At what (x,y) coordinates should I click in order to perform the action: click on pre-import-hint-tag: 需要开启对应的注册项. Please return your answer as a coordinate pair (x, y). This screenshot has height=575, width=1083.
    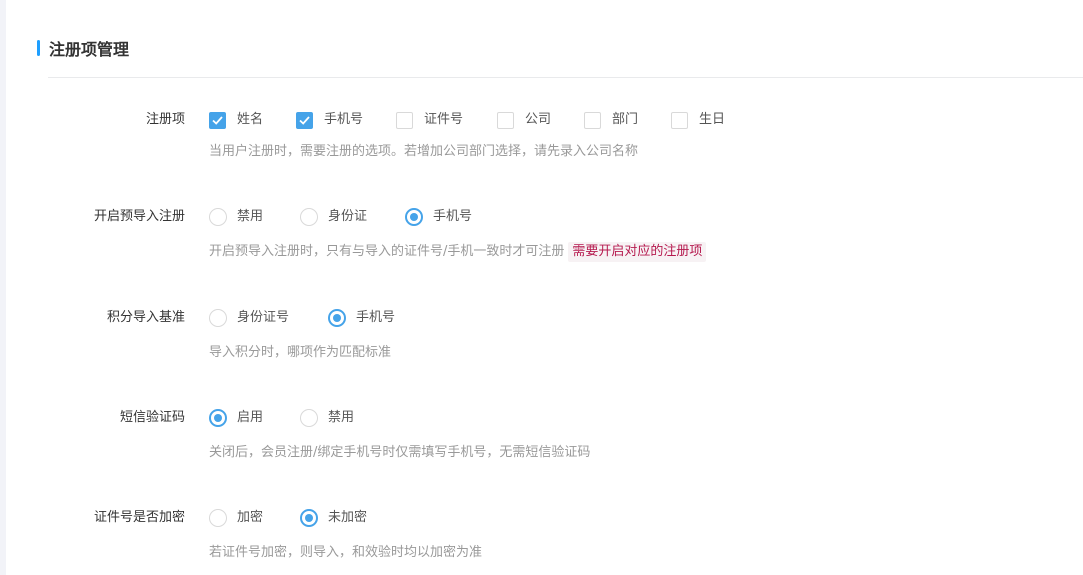
    Looking at the image, I should click on (637, 252).